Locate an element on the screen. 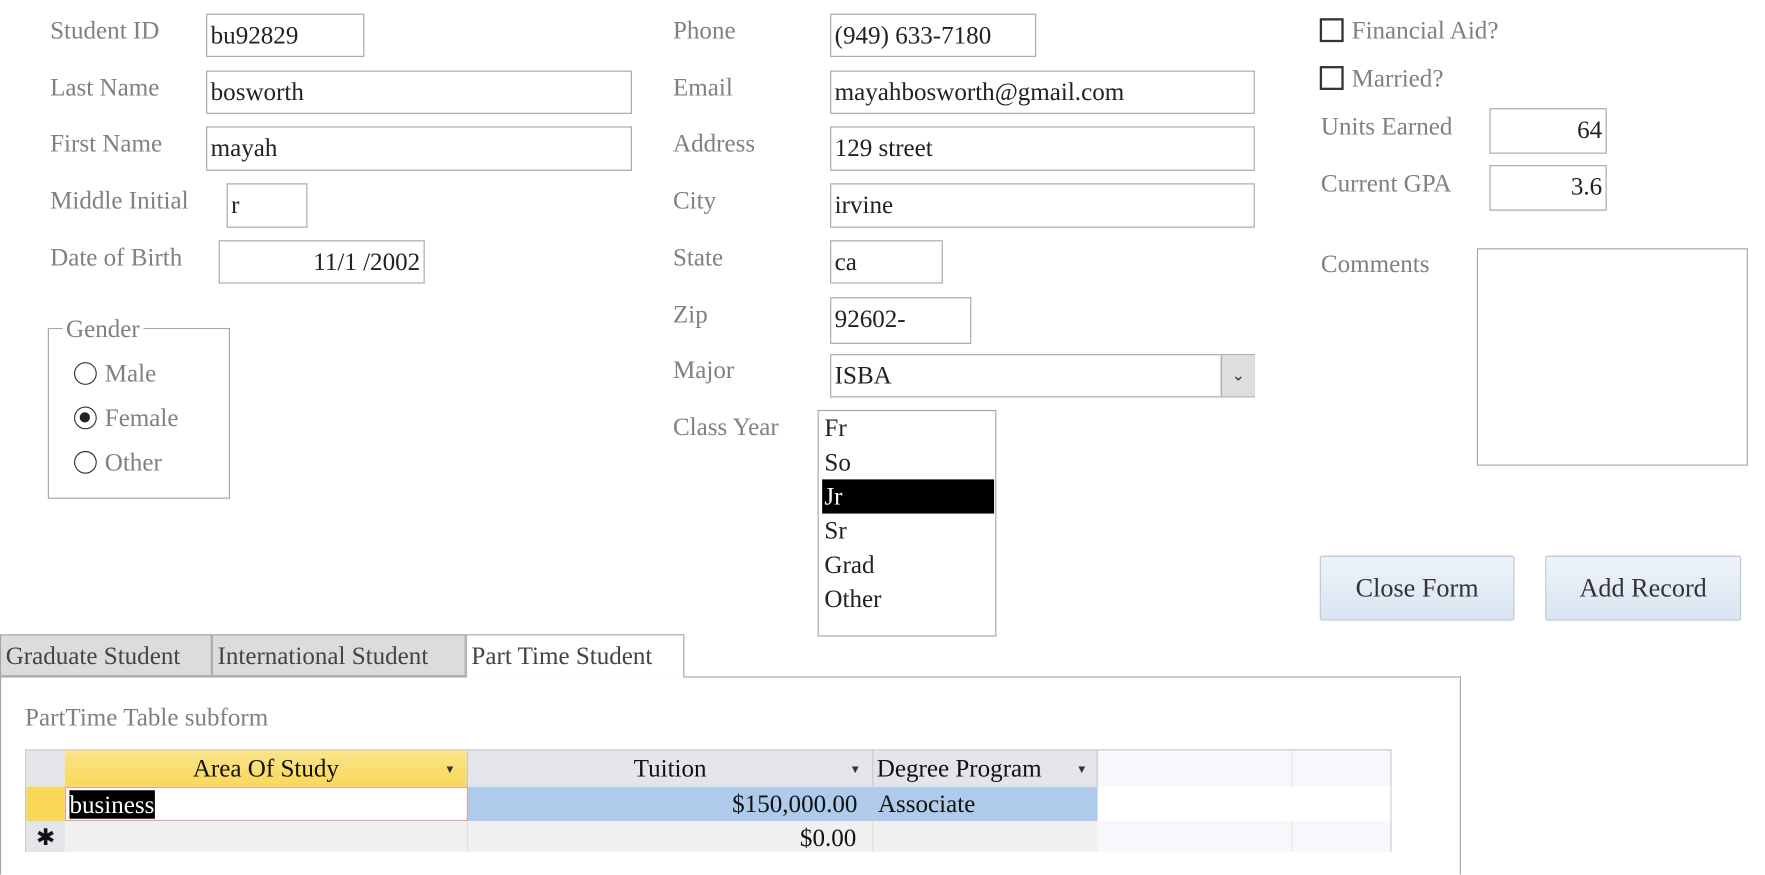 The image size is (1765, 875). radio-label: Male is located at coordinates (130, 373).